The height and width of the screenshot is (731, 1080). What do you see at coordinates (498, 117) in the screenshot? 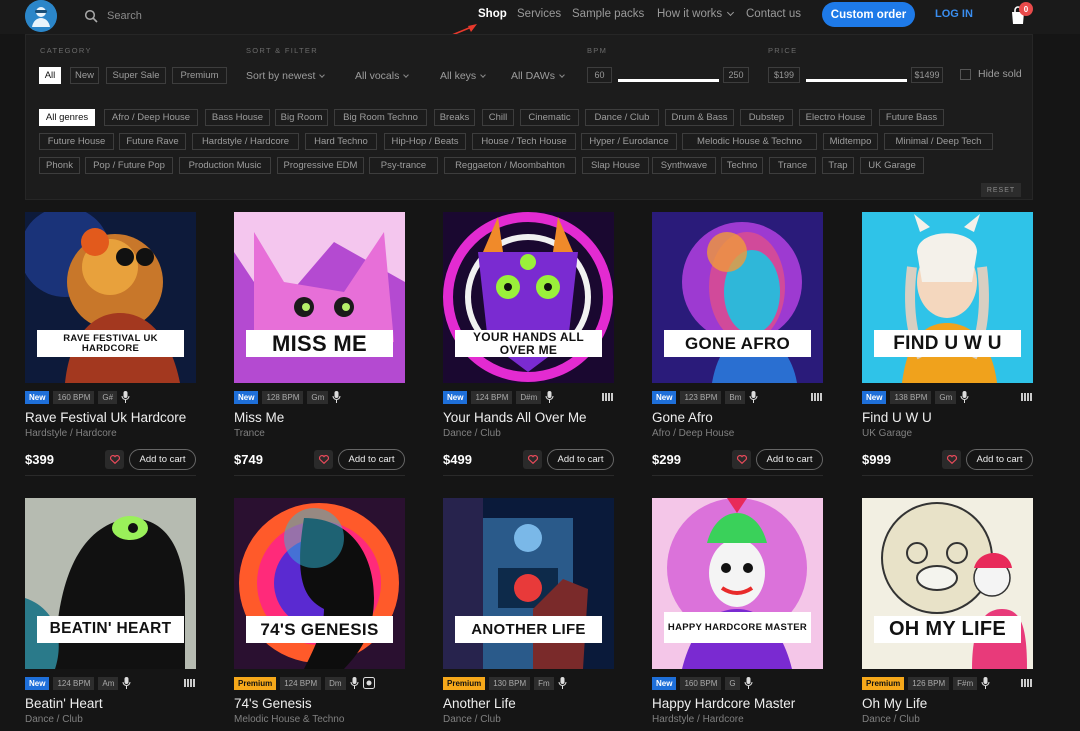
I see `genre-chip: Chill` at bounding box center [498, 117].